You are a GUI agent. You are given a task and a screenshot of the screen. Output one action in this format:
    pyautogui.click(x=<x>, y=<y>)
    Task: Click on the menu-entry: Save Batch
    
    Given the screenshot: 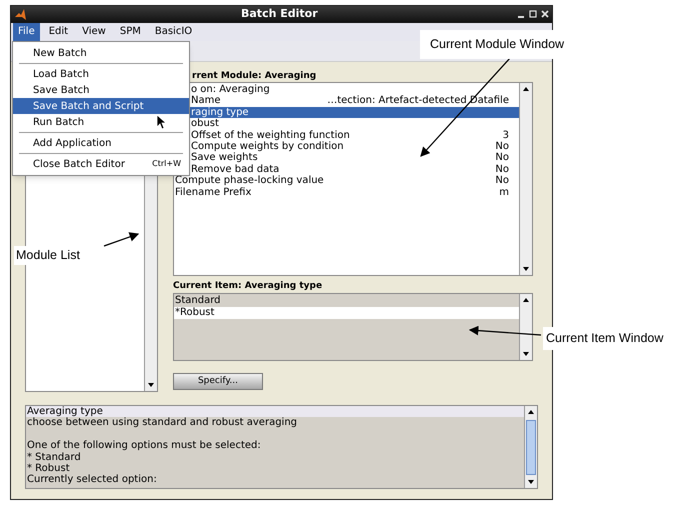 What is the action you would take?
    pyautogui.click(x=101, y=90)
    